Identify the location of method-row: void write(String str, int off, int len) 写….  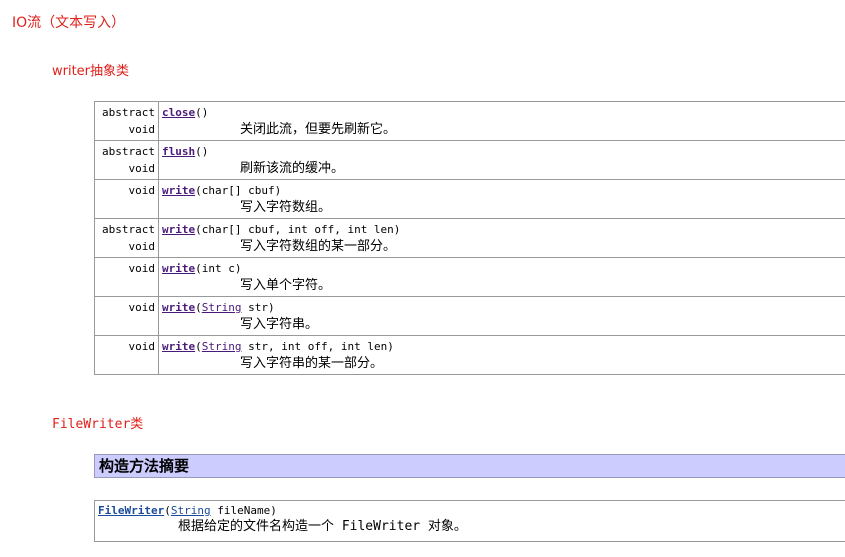
(469, 355).